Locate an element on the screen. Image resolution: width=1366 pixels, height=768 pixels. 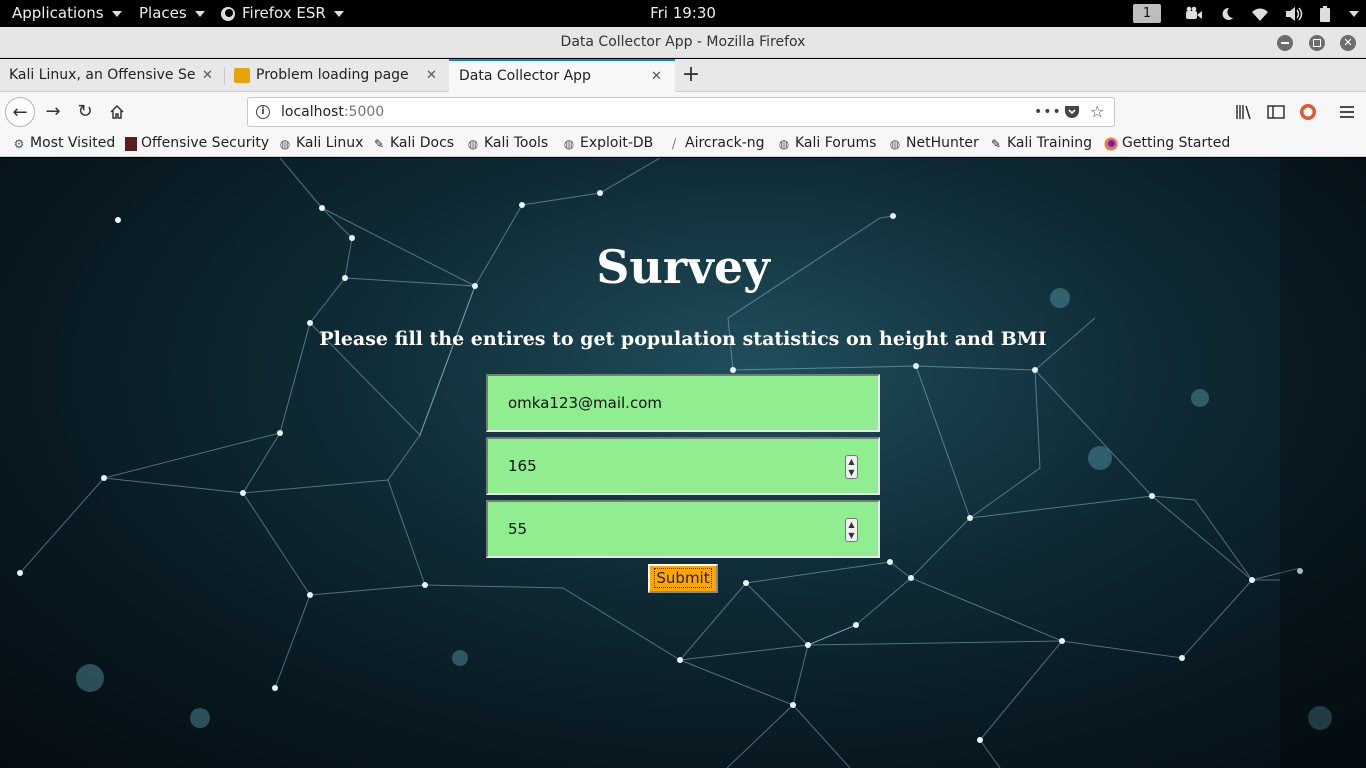
aircrack-icon: ⧸ is located at coordinates (674, 143).